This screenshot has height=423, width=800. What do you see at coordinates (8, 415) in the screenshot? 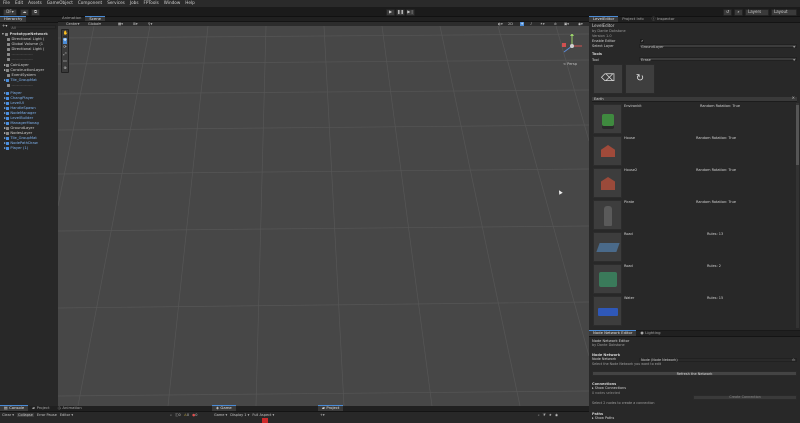
I see `clear-button: Clear ▾` at bounding box center [8, 415].